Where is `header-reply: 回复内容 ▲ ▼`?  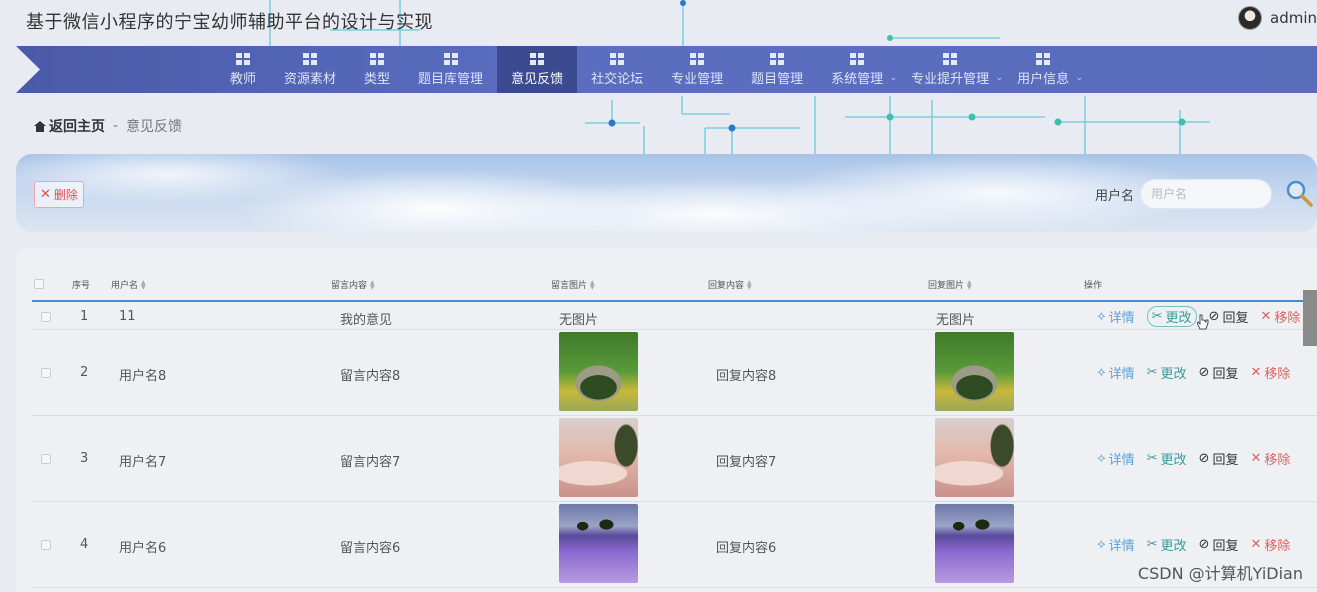
header-reply: 回复内容 ▲ ▼ is located at coordinates (730, 284).